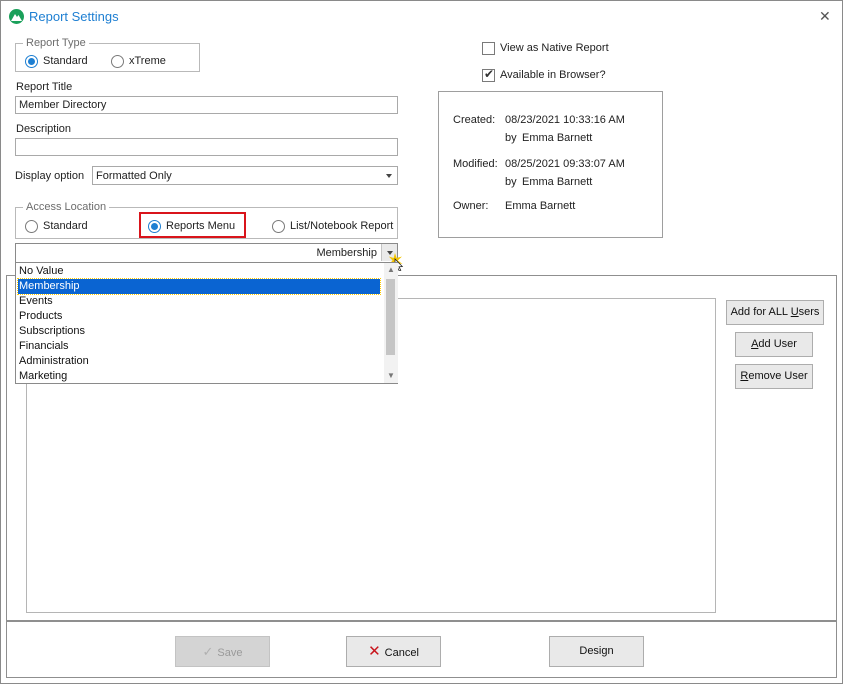 The width and height of the screenshot is (843, 684). I want to click on dropdown-item-no-value: No Value, so click(199, 271).